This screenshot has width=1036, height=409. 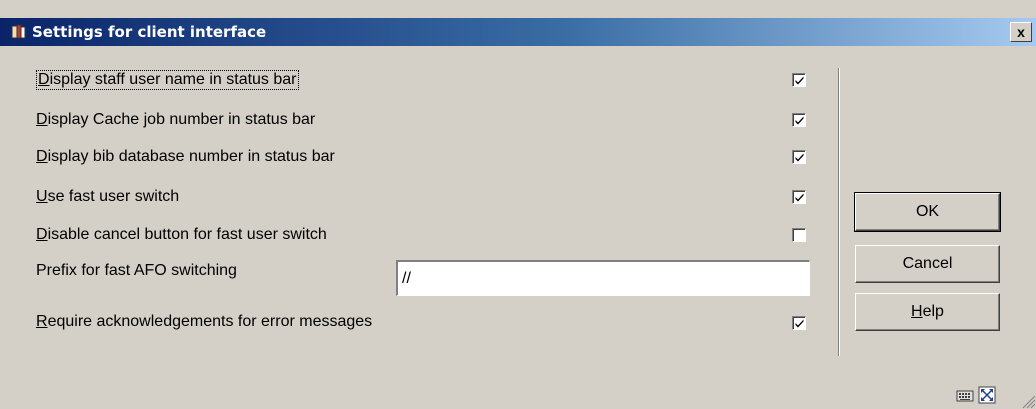 What do you see at coordinates (799, 120) in the screenshot?
I see `checkbox-display-cache-job-number` at bounding box center [799, 120].